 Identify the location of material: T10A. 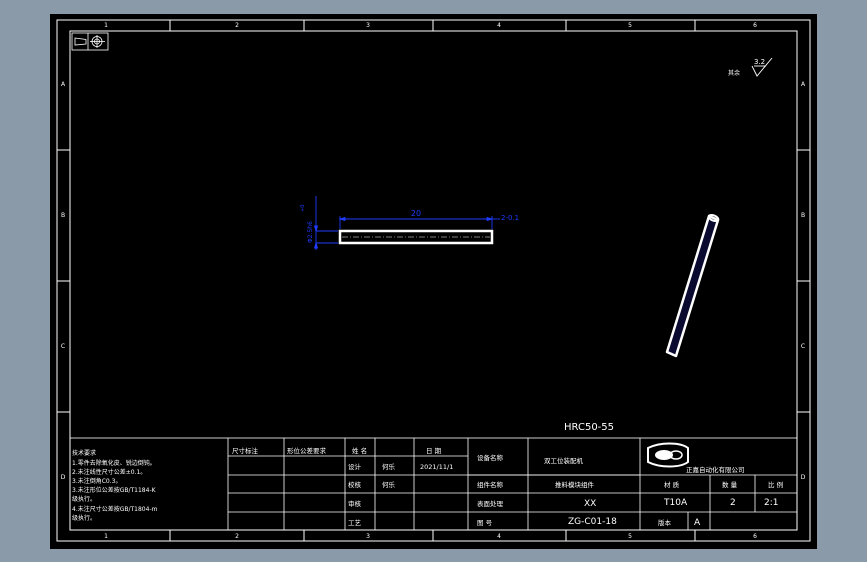
(675, 503).